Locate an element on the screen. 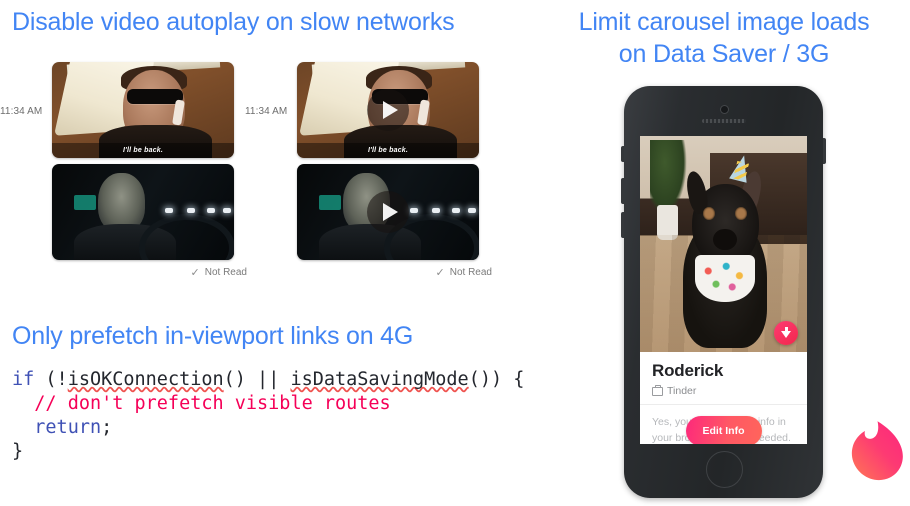 Image resolution: width=910 pixels, height=506 pixels. download-arrow-stem is located at coordinates (786, 330).